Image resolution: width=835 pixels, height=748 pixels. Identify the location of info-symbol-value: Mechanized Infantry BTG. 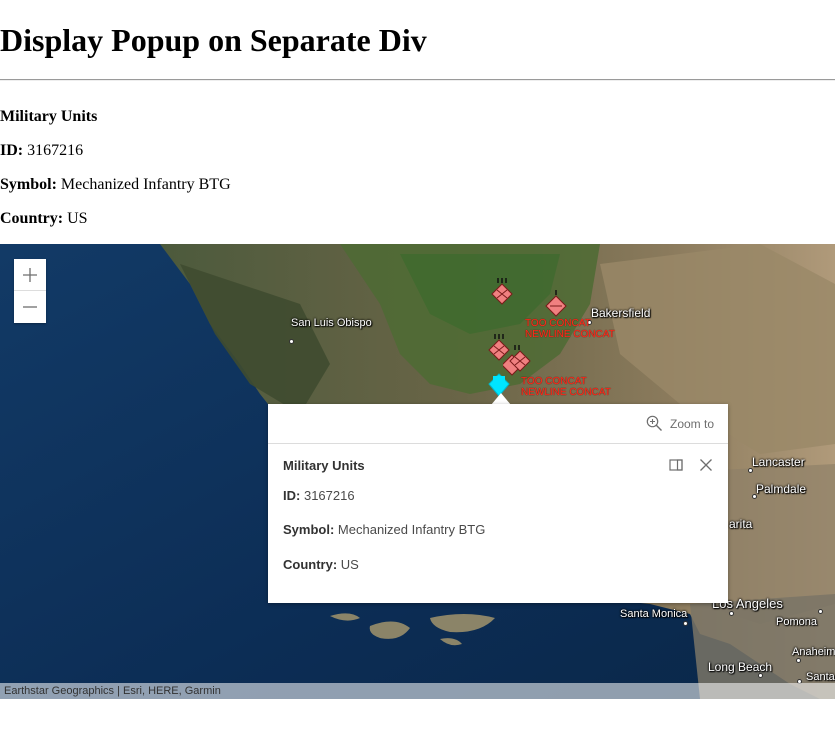
(145, 184).